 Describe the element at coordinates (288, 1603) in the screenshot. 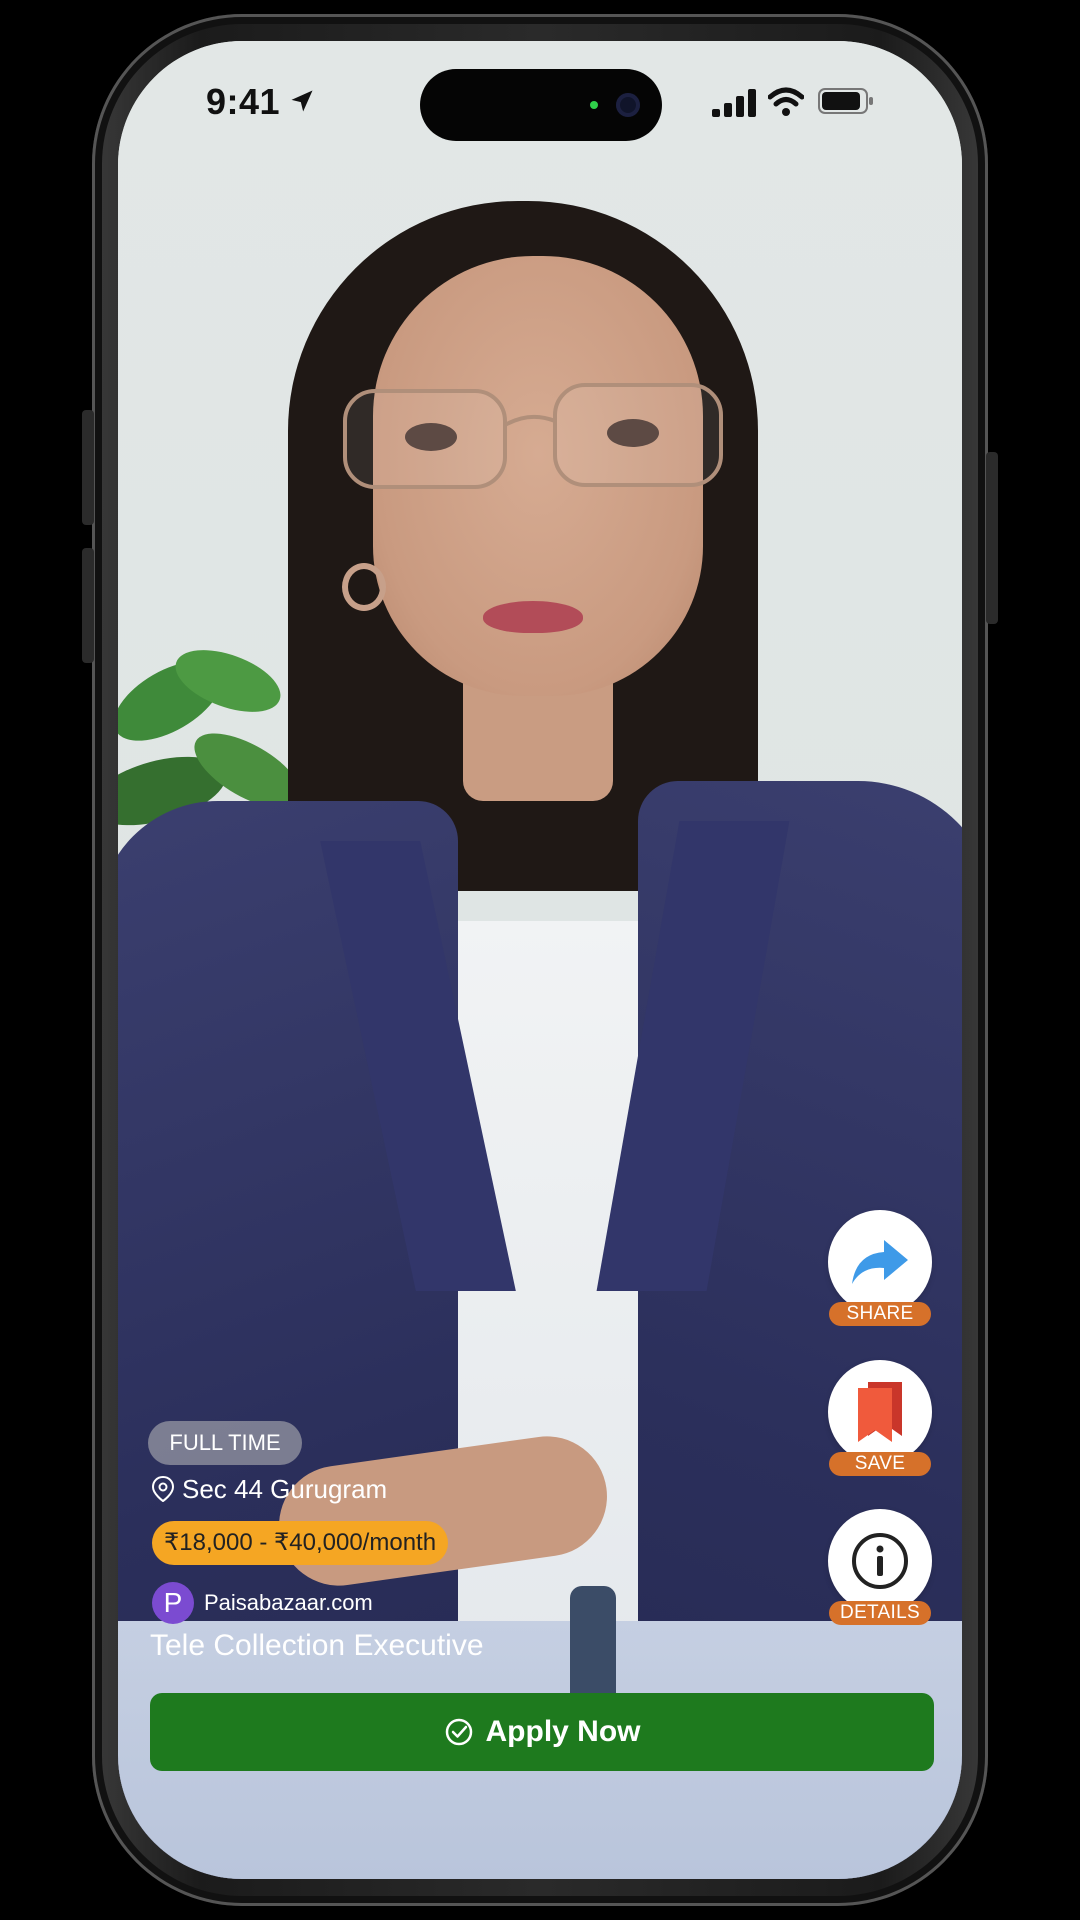

I see `company-name: Paisabazaar.com` at that location.